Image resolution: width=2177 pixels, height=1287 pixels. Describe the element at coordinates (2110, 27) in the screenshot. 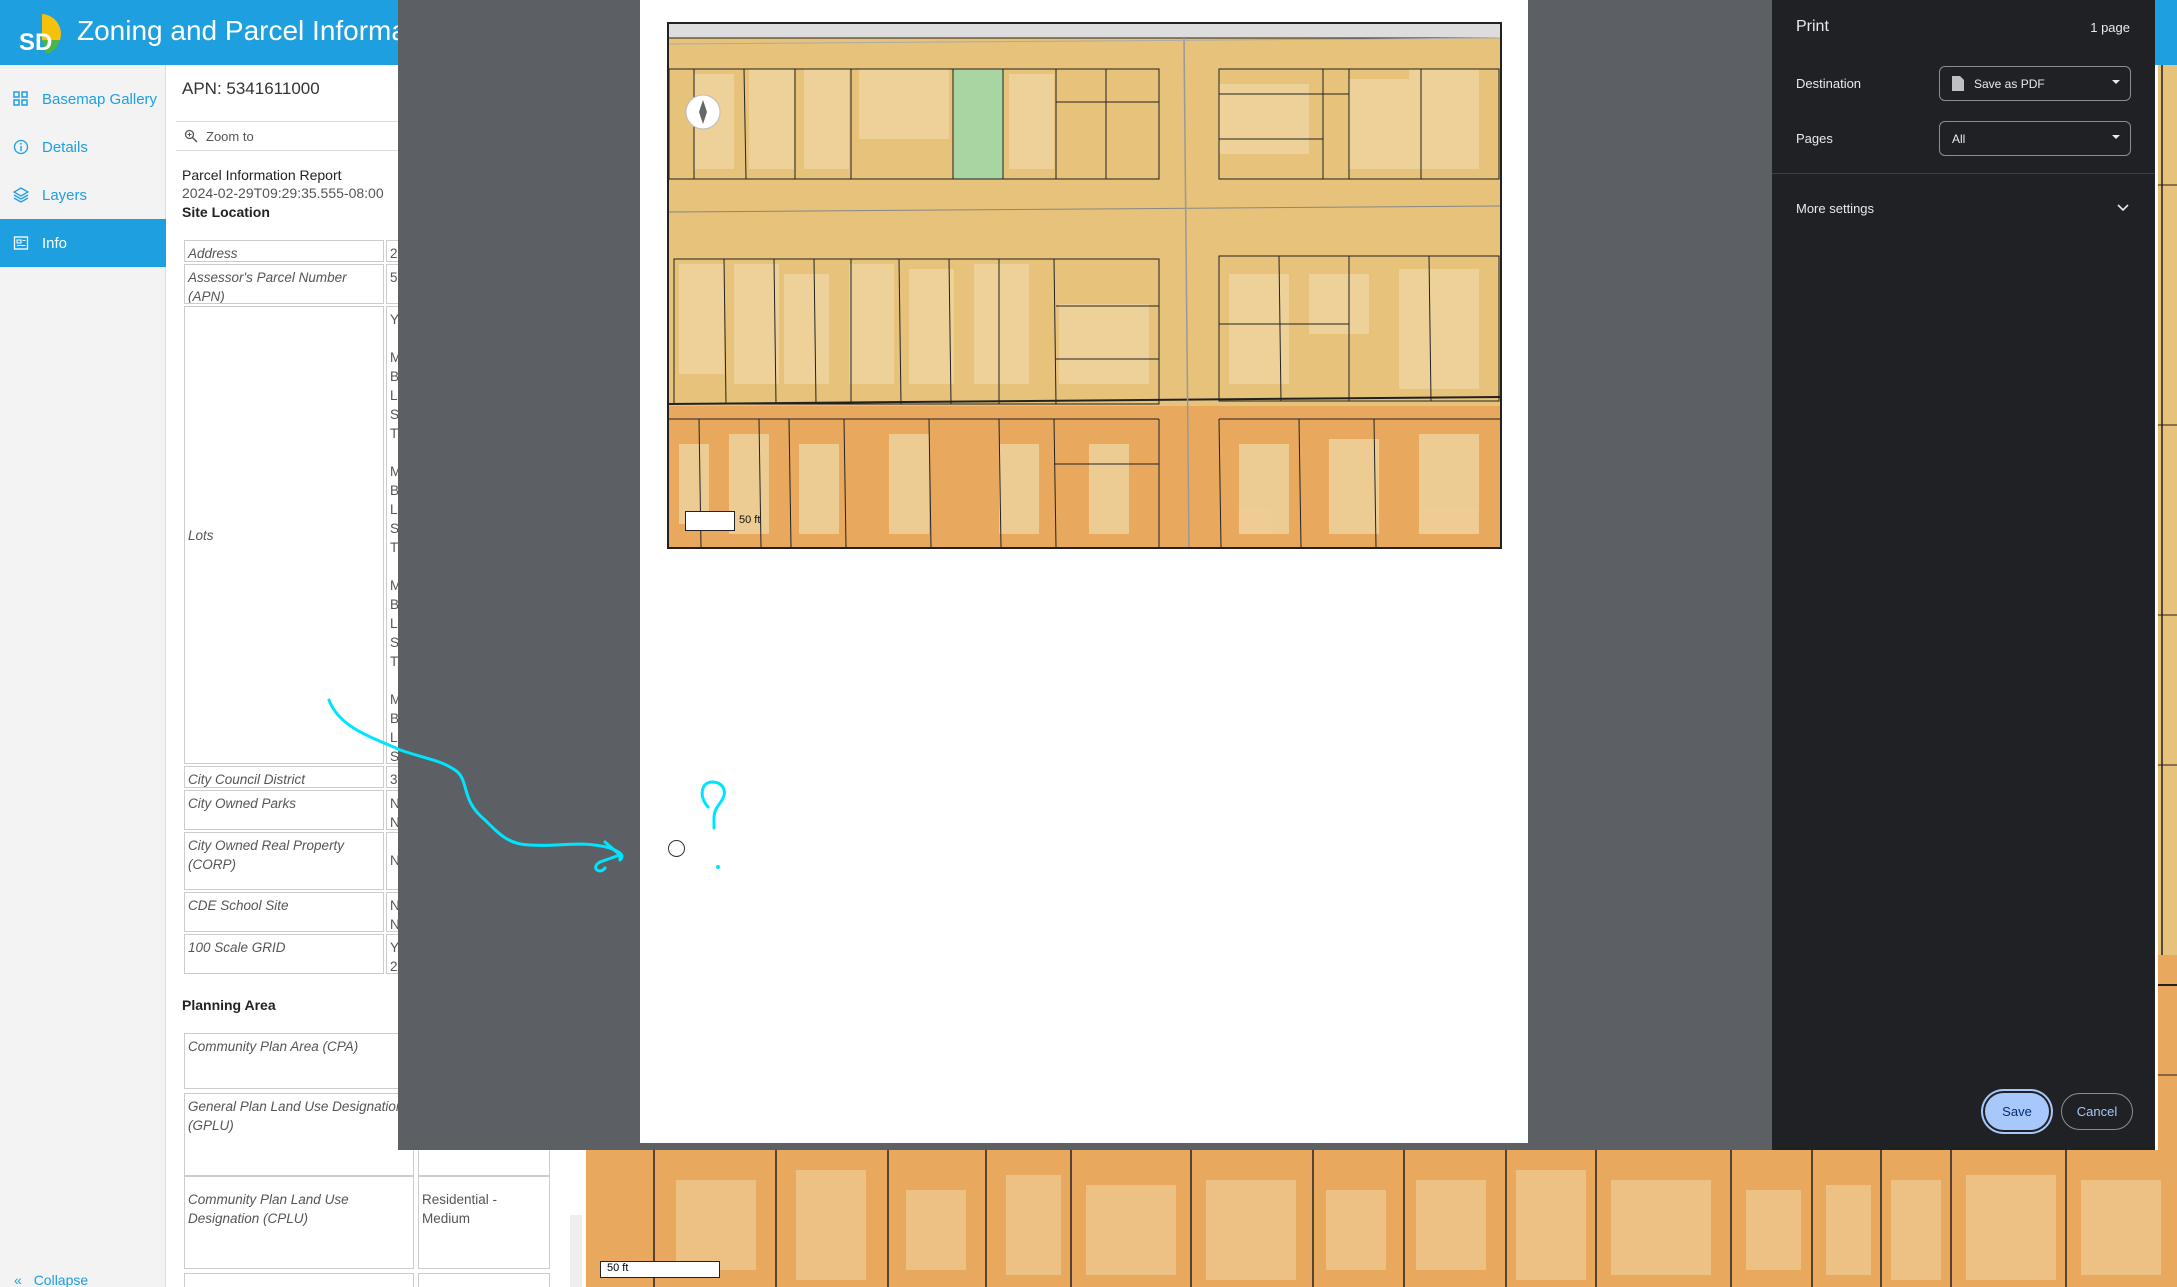

I see `page-count: 1 page` at that location.